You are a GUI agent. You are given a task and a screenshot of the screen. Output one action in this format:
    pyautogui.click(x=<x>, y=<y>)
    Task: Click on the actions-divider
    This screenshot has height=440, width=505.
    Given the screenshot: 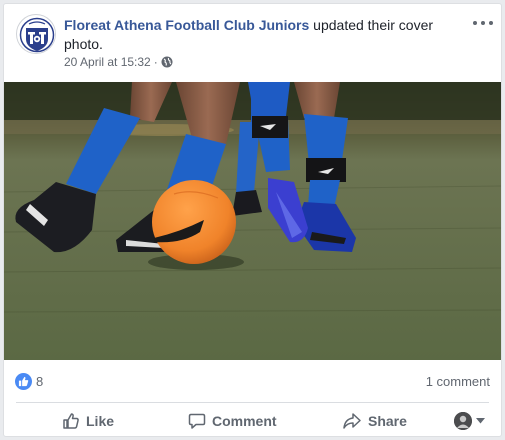 What is the action you would take?
    pyautogui.click(x=252, y=402)
    